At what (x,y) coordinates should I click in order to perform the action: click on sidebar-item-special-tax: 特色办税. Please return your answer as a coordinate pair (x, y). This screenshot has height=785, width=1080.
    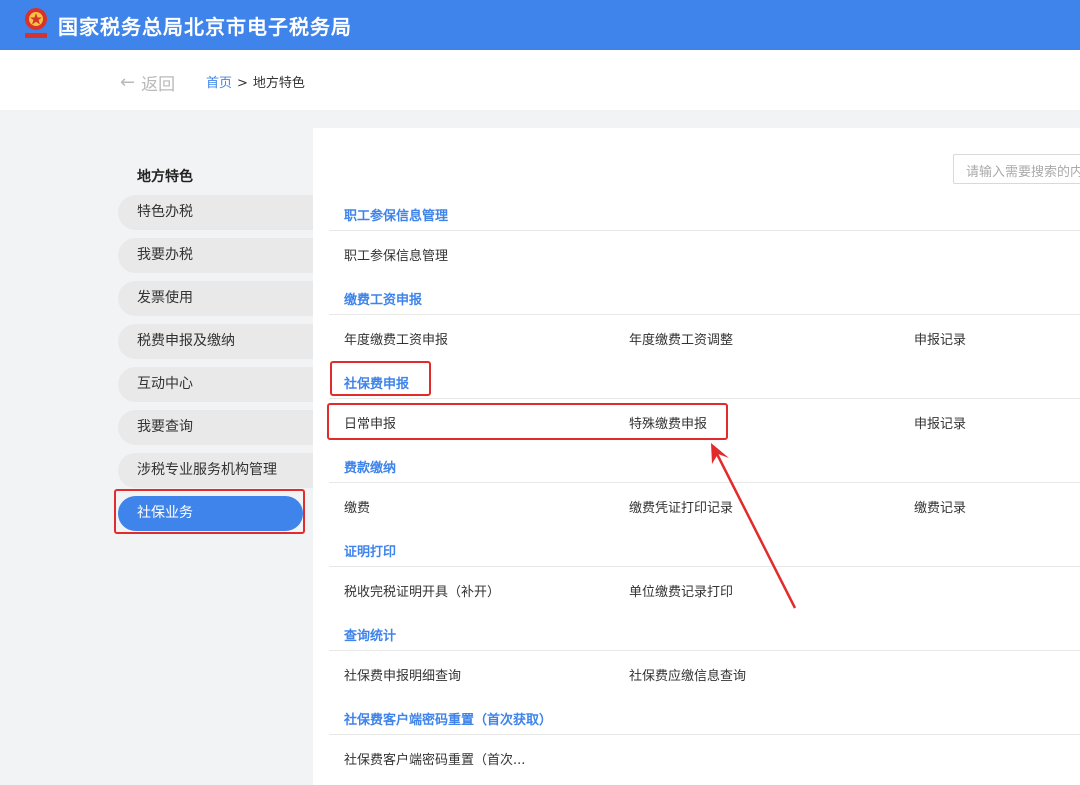
    Looking at the image, I should click on (215, 212).